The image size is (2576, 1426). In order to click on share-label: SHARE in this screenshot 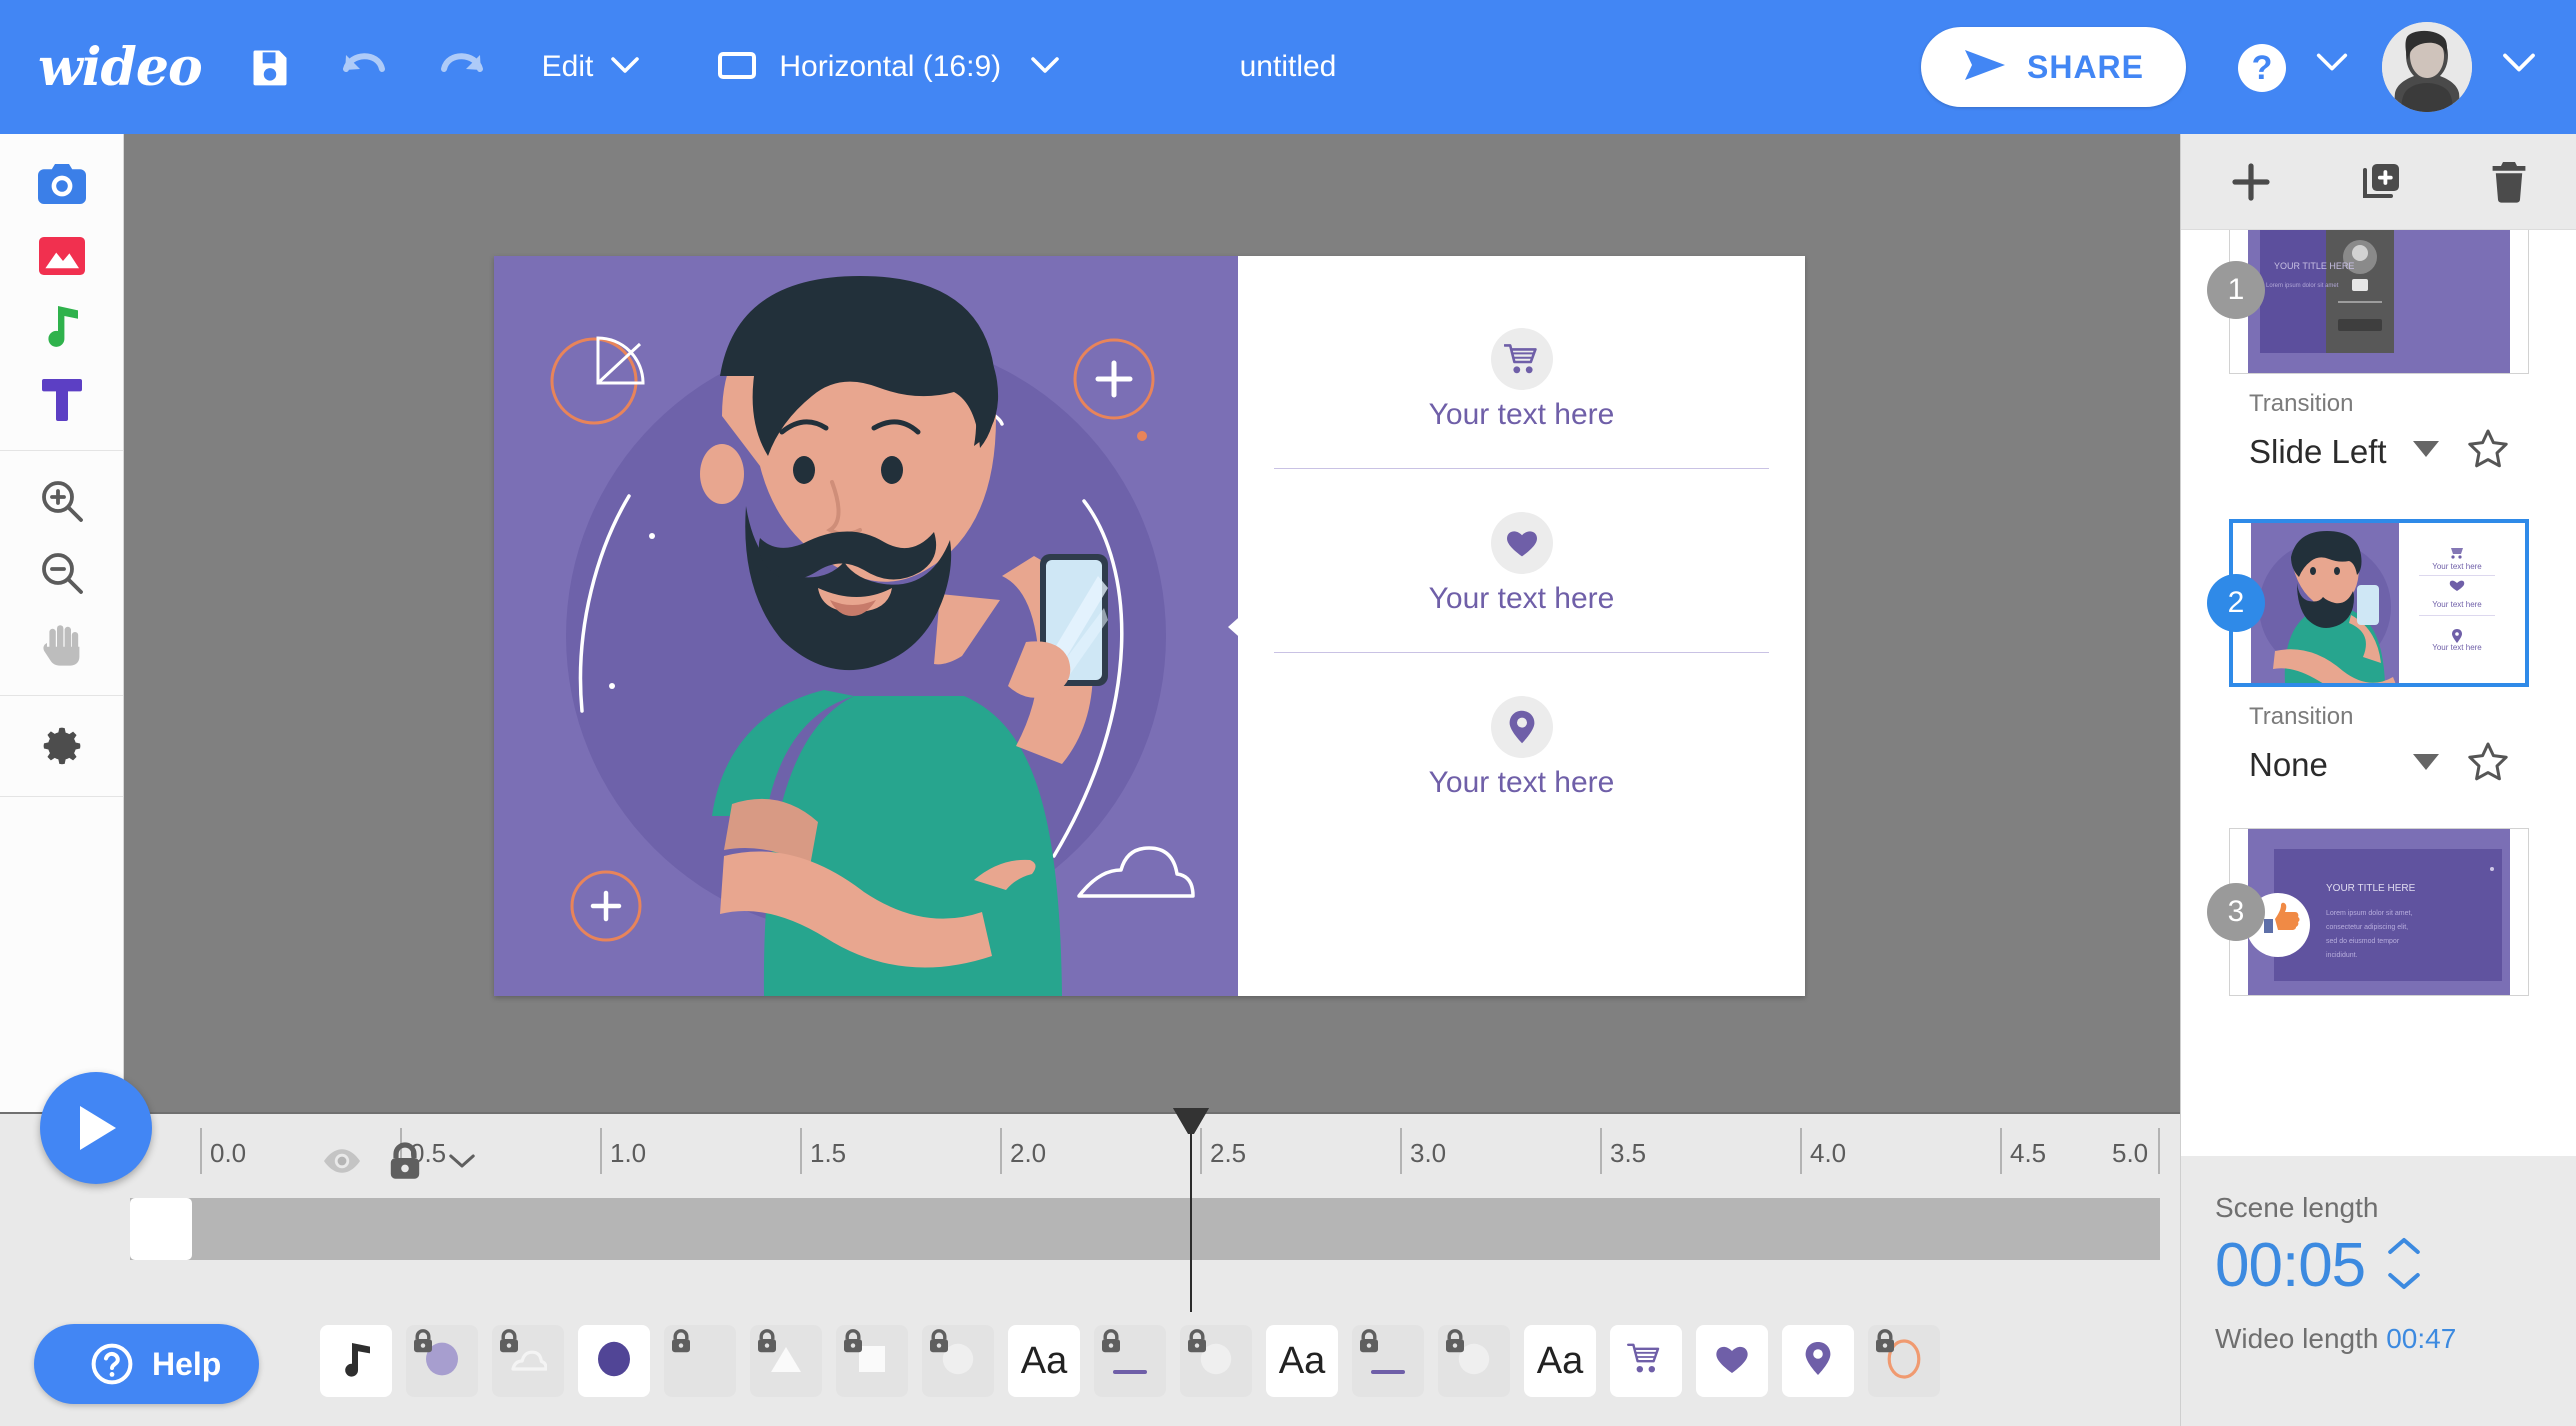, I will do `click(2085, 66)`.